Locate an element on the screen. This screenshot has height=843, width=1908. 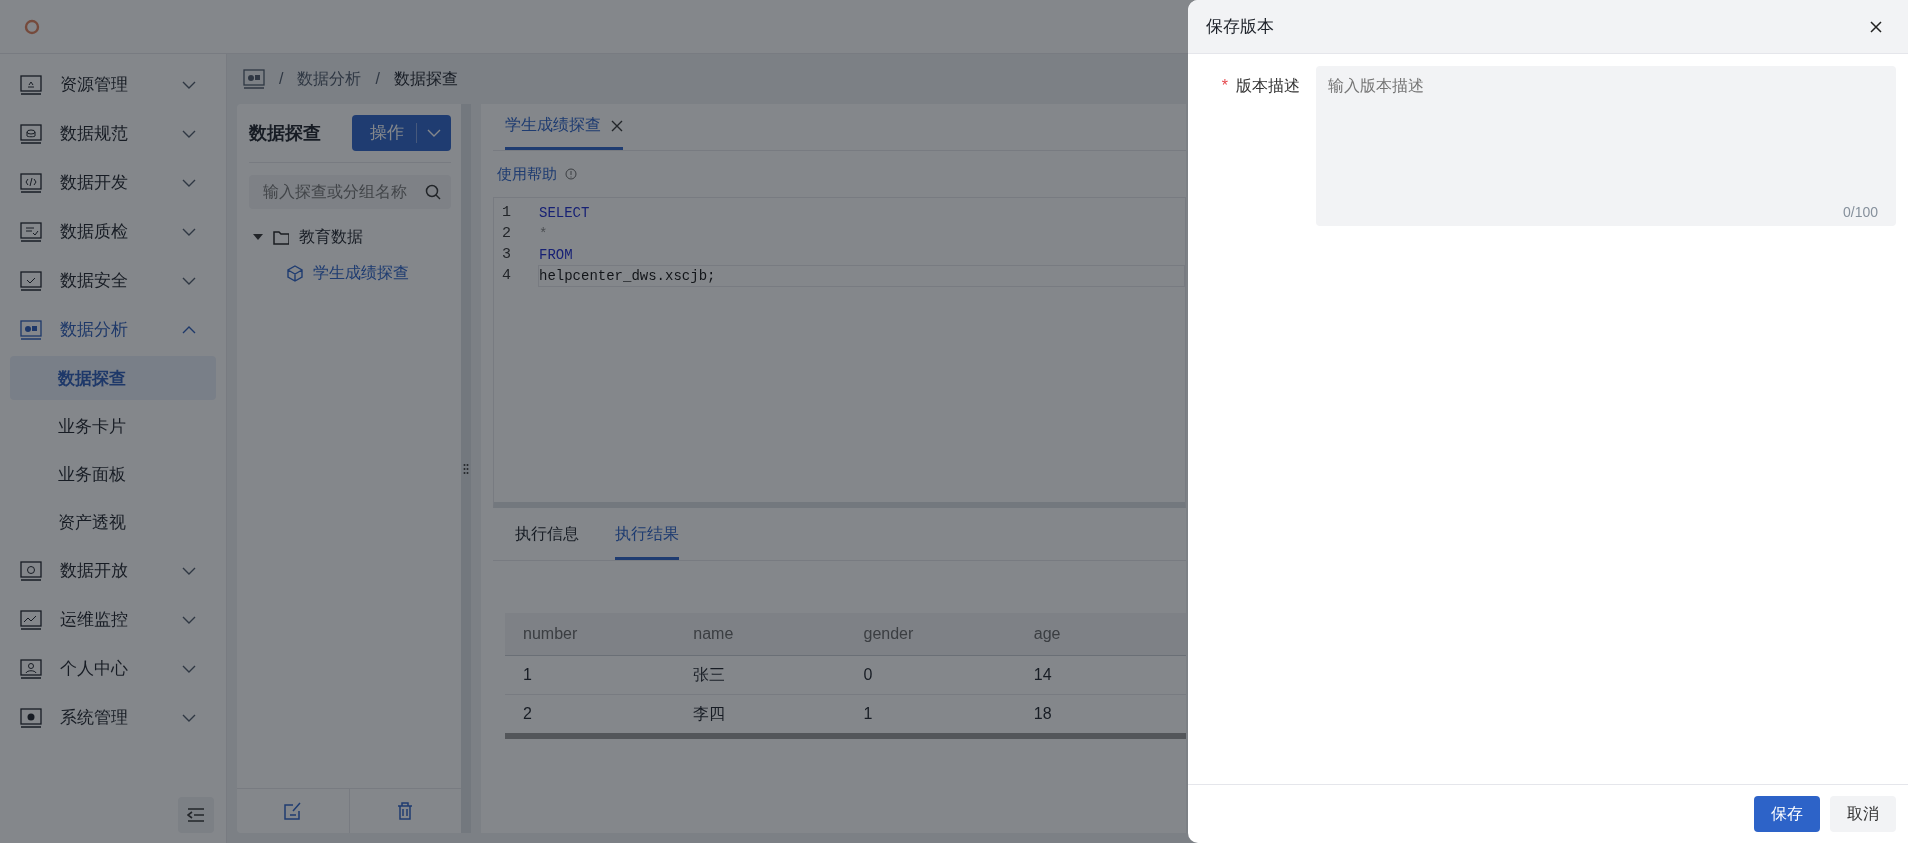
menu-item: 数据质检 is located at coordinates (113, 231).